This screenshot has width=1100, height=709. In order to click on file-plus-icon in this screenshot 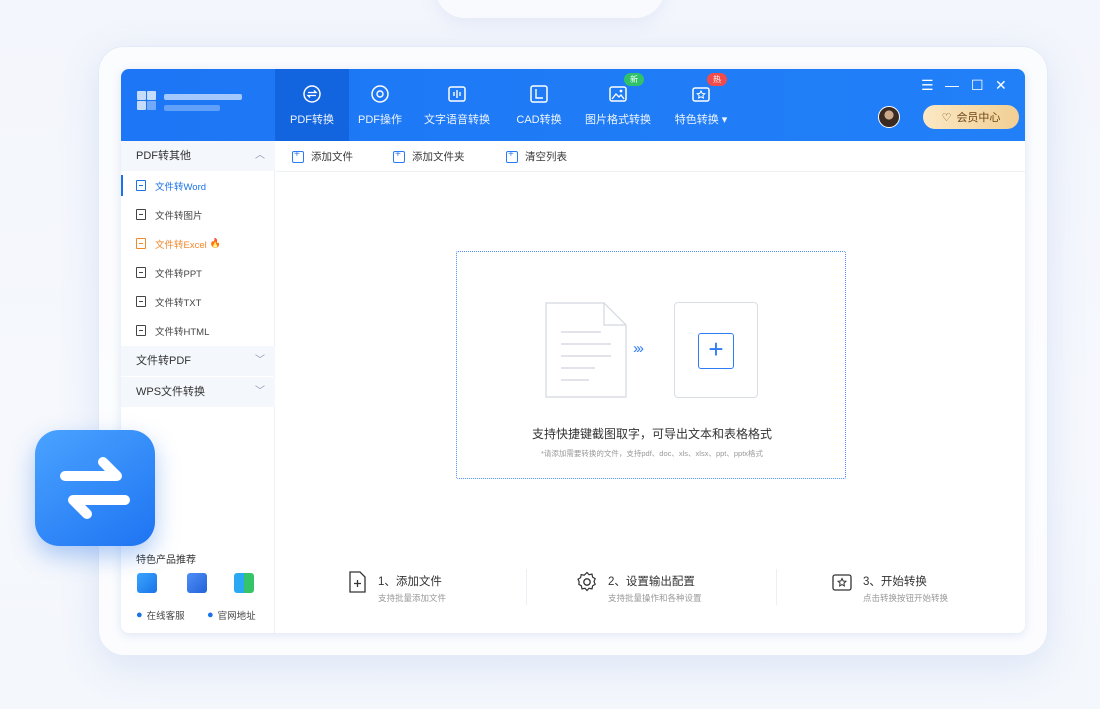, I will do `click(357, 582)`.